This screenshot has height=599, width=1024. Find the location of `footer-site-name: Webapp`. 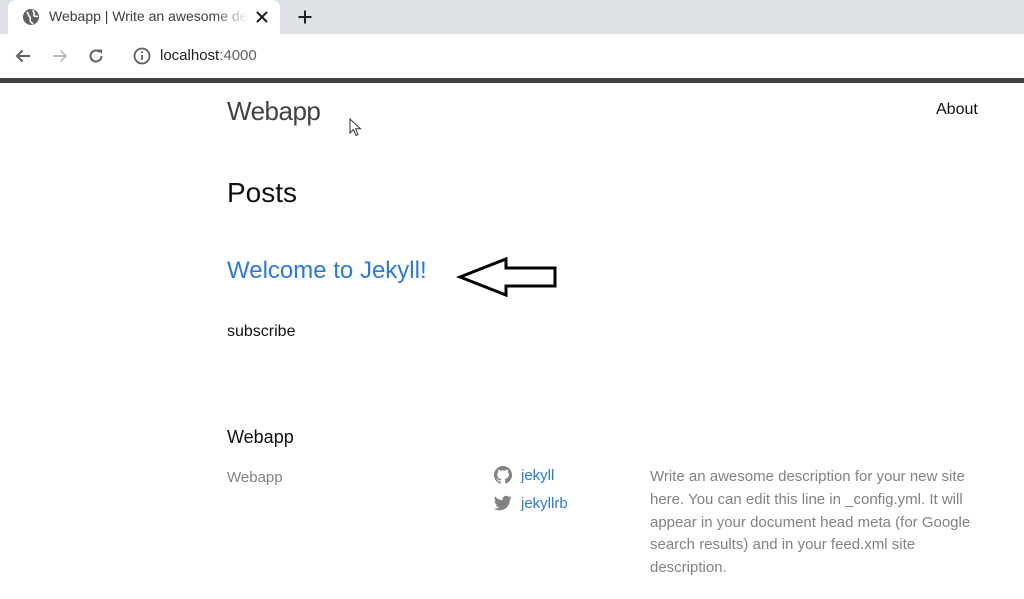

footer-site-name: Webapp is located at coordinates (255, 477).